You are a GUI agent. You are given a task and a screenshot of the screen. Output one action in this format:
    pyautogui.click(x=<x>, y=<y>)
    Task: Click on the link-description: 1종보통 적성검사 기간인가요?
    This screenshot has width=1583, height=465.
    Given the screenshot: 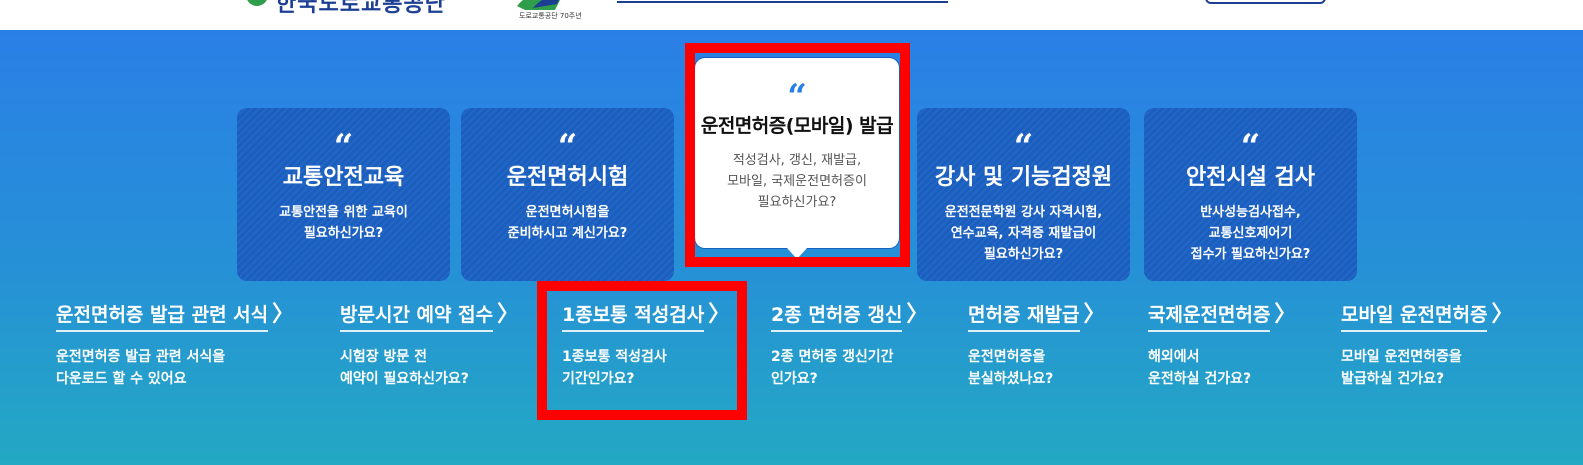 What is the action you would take?
    pyautogui.click(x=614, y=368)
    